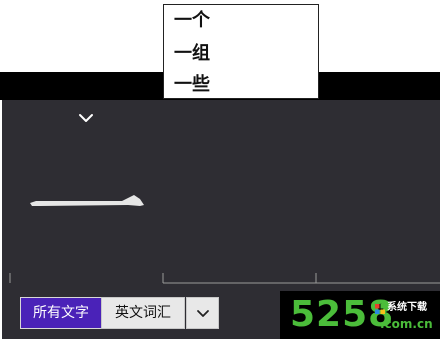  What do you see at coordinates (406, 324) in the screenshot?
I see `watermark-domain: .com.cn` at bounding box center [406, 324].